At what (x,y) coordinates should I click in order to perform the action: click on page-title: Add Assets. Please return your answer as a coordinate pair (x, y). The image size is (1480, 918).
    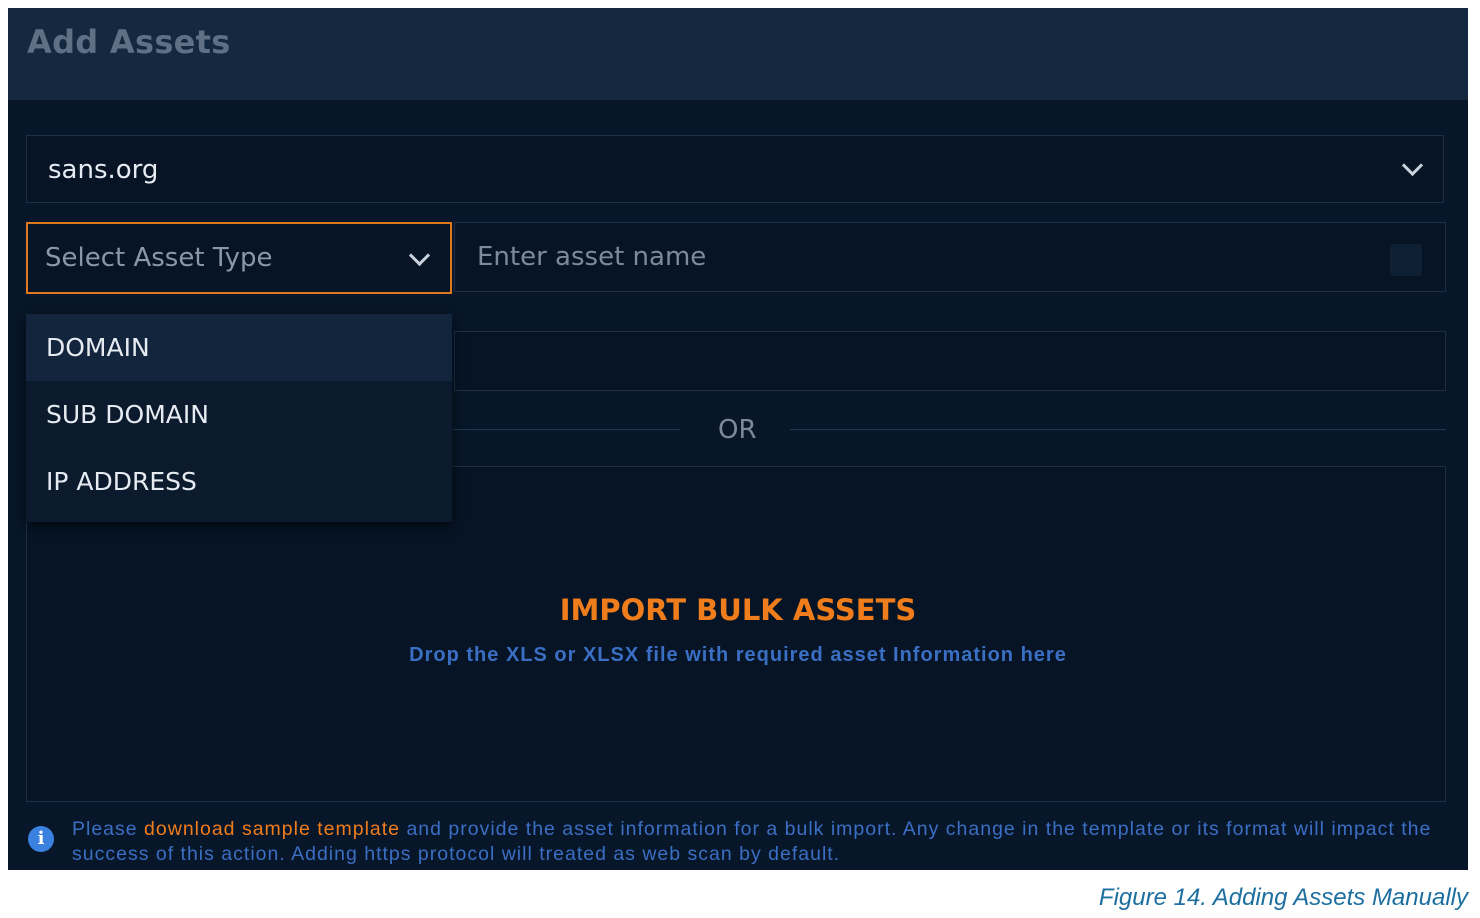
    Looking at the image, I should click on (129, 42).